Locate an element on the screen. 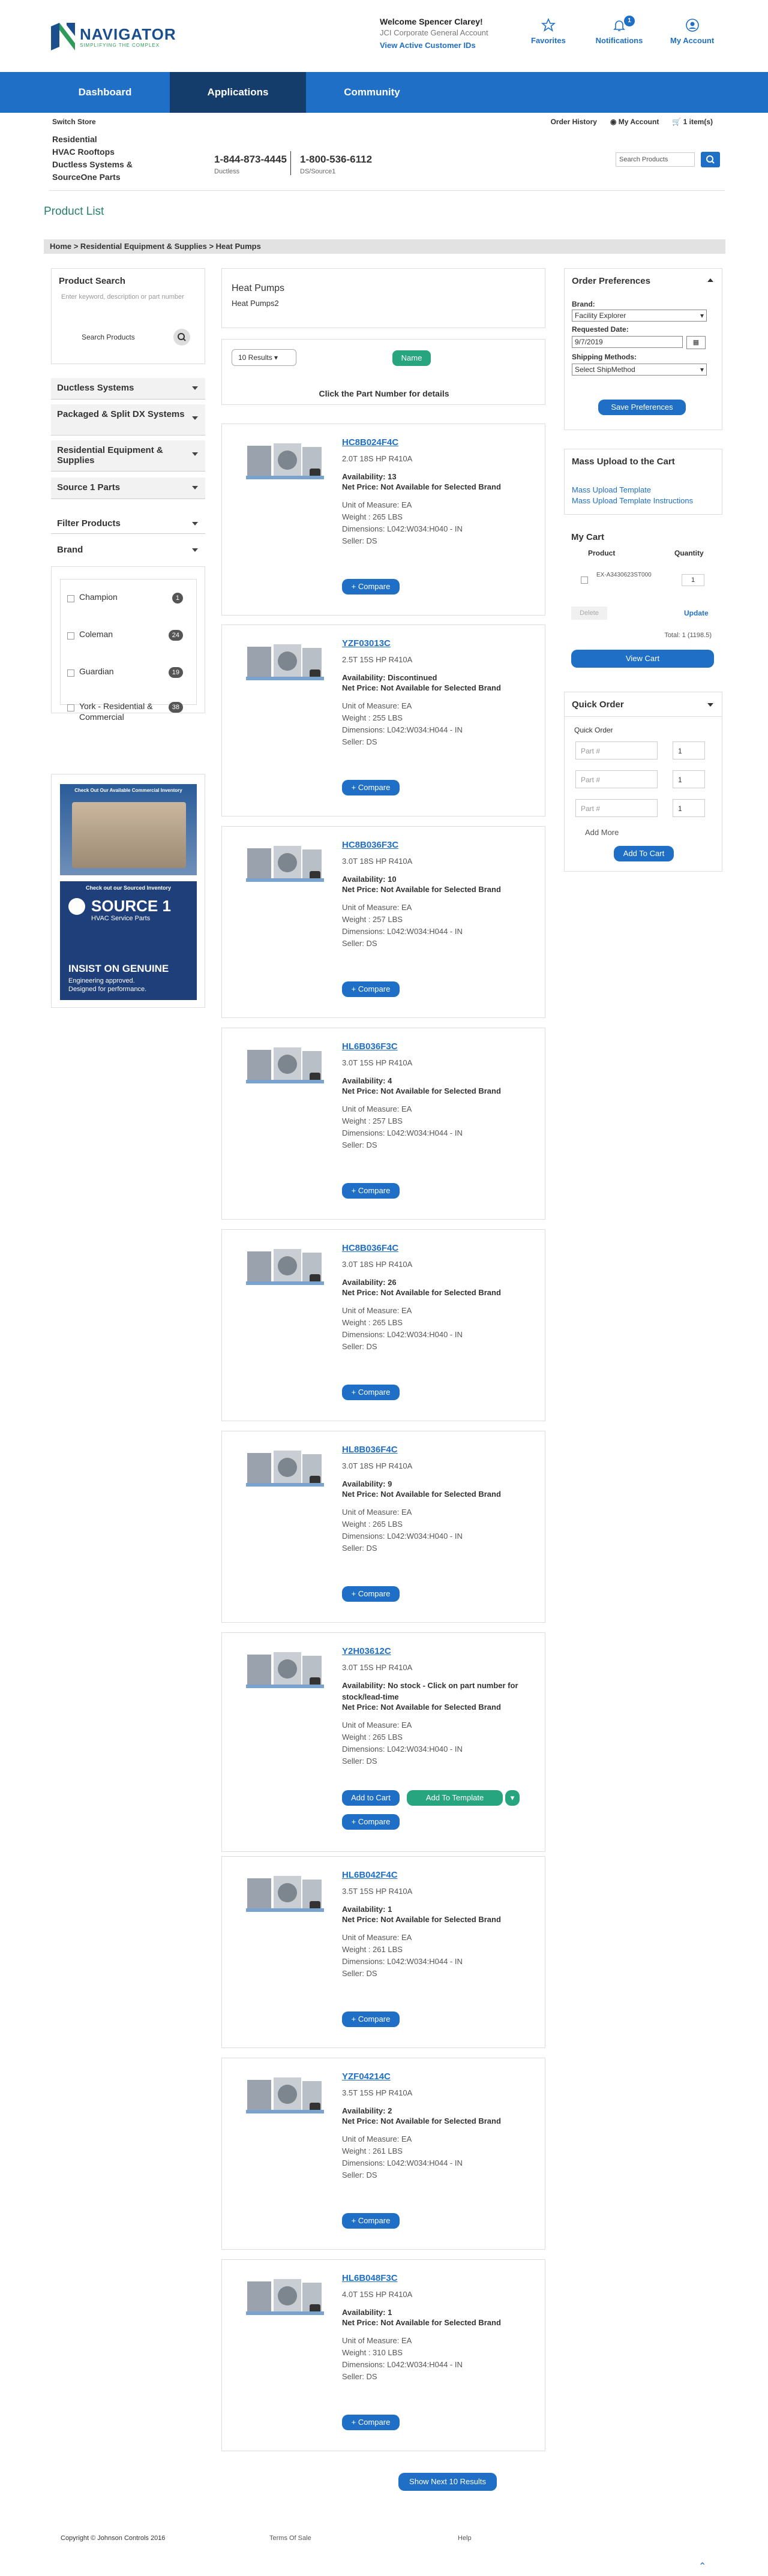 The width and height of the screenshot is (768, 2576). notifications-button: 1 Notifications is located at coordinates (619, 31).